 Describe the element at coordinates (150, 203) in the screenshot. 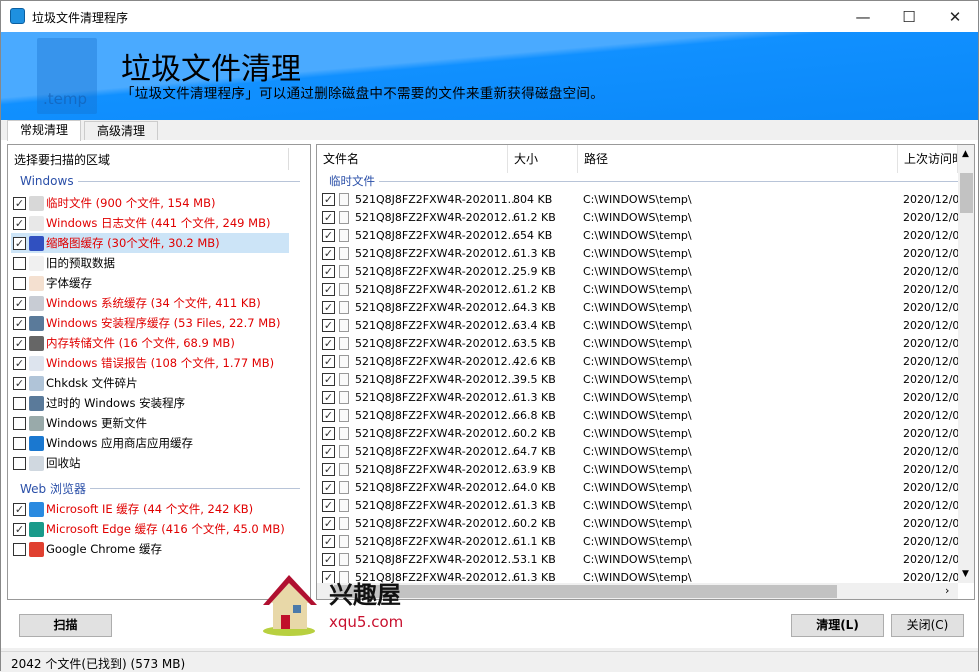

I see `scan-item: ✓ 临时文件 (900 个文件, 154 MB)` at that location.